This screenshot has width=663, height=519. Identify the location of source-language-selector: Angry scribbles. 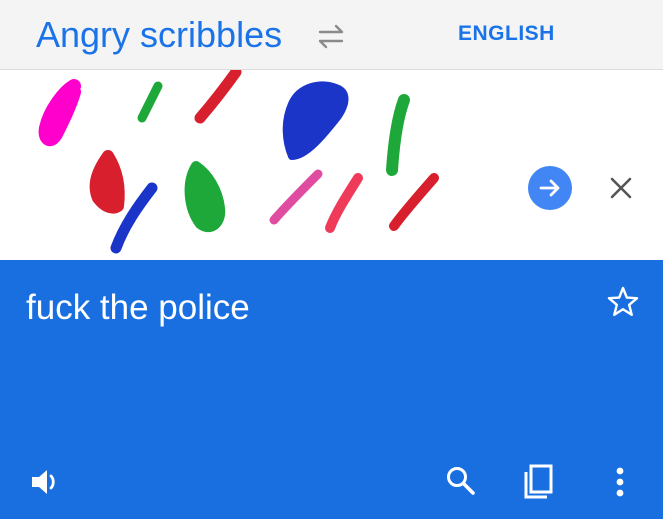
(159, 35).